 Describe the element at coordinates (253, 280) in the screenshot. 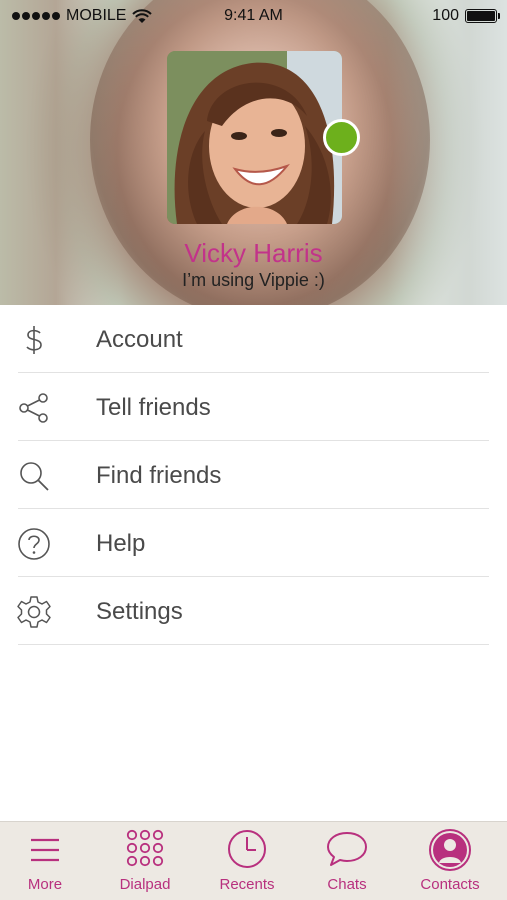

I see `profile-status-message: I’m using Vippie :)` at that location.